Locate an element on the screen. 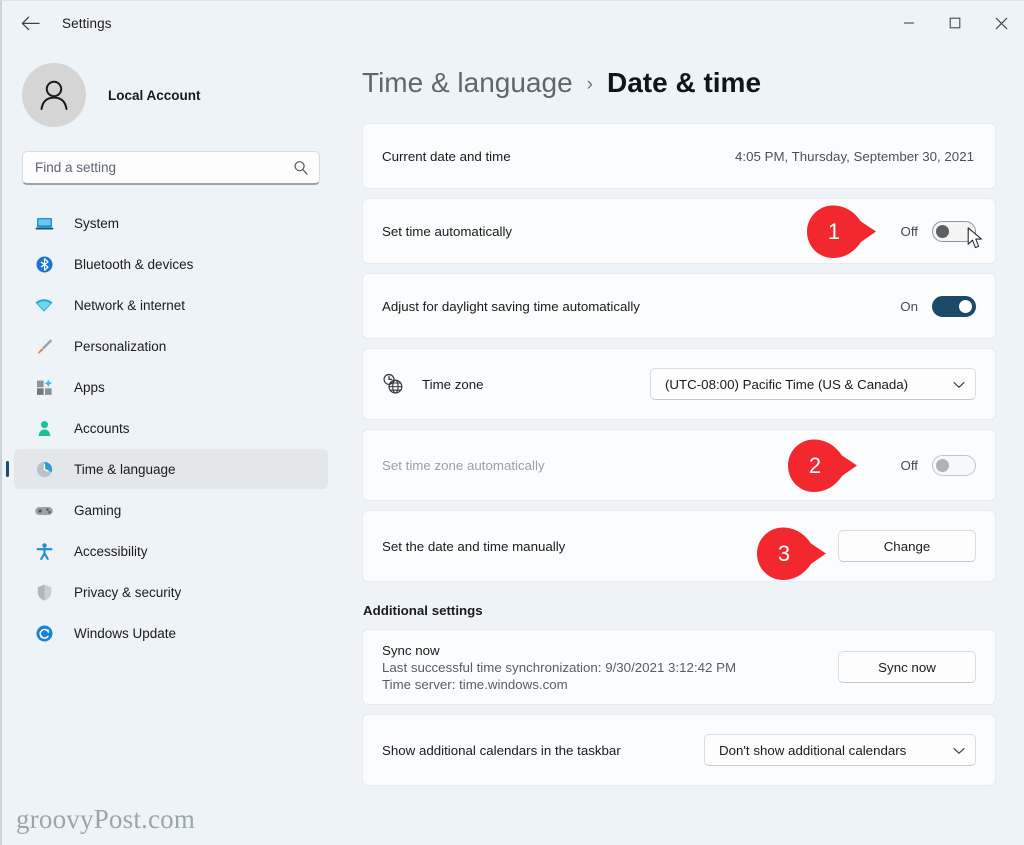  current-date-time-value: 4:05 PM, Thursday, September 30, 2021 is located at coordinates (854, 156).